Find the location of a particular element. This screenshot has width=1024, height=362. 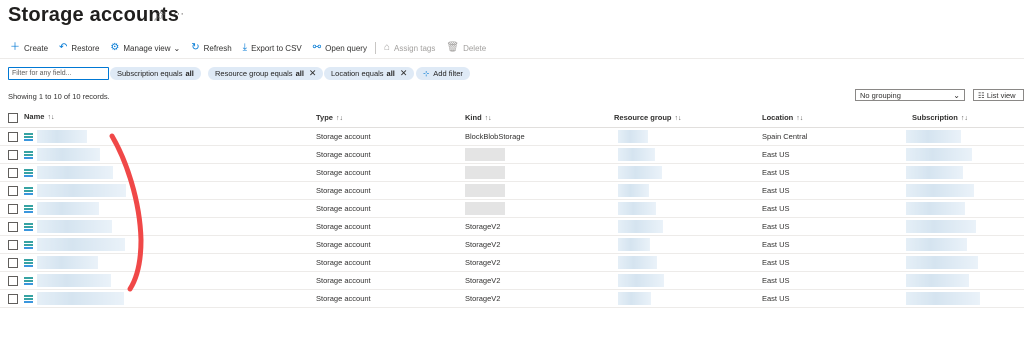

column-header-resource-group: Resource group ↑↓ is located at coordinates (688, 118).